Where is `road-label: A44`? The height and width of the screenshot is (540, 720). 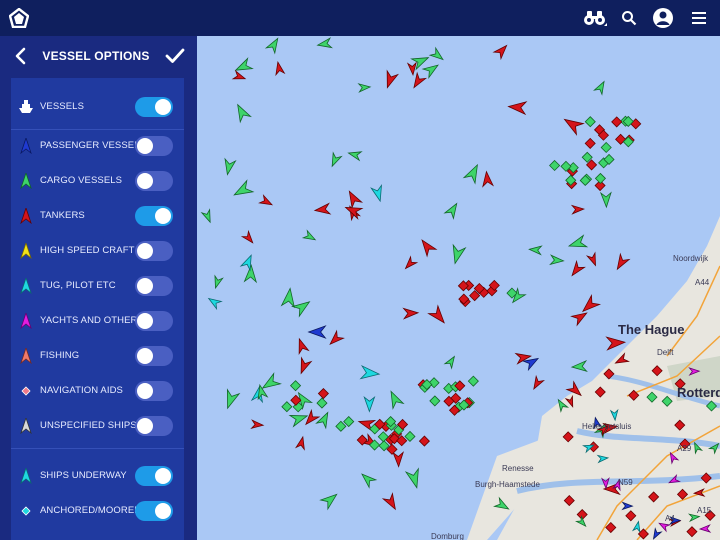 road-label: A44 is located at coordinates (702, 282).